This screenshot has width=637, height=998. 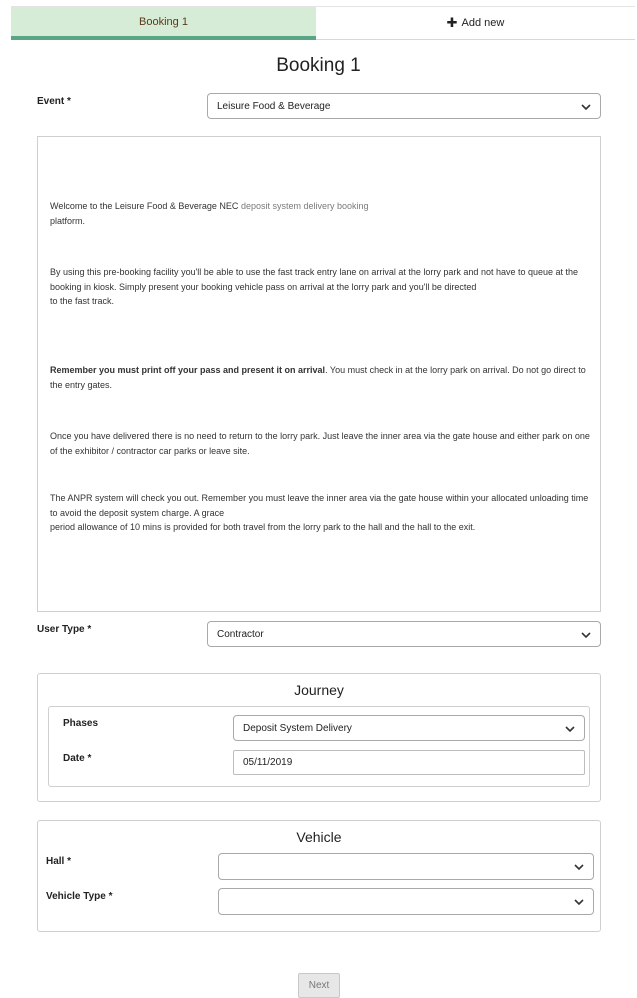 I want to click on hall-select, so click(x=406, y=866).